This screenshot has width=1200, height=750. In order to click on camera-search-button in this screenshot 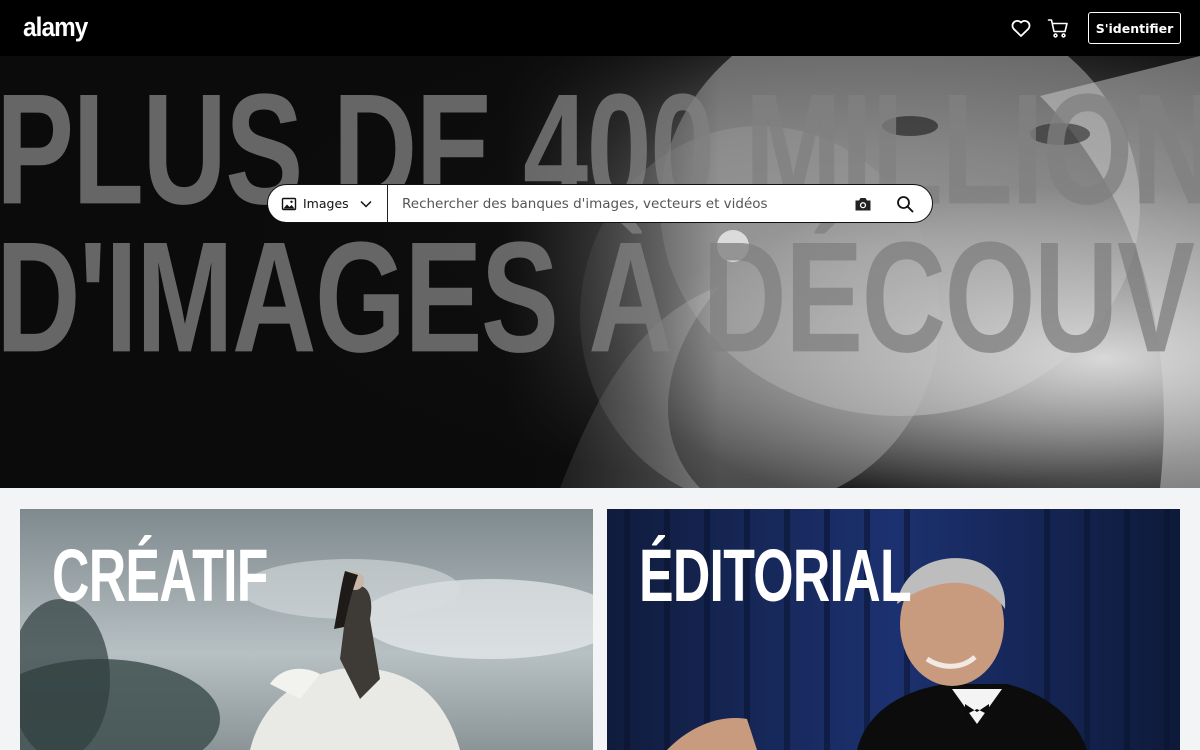, I will do `click(863, 203)`.